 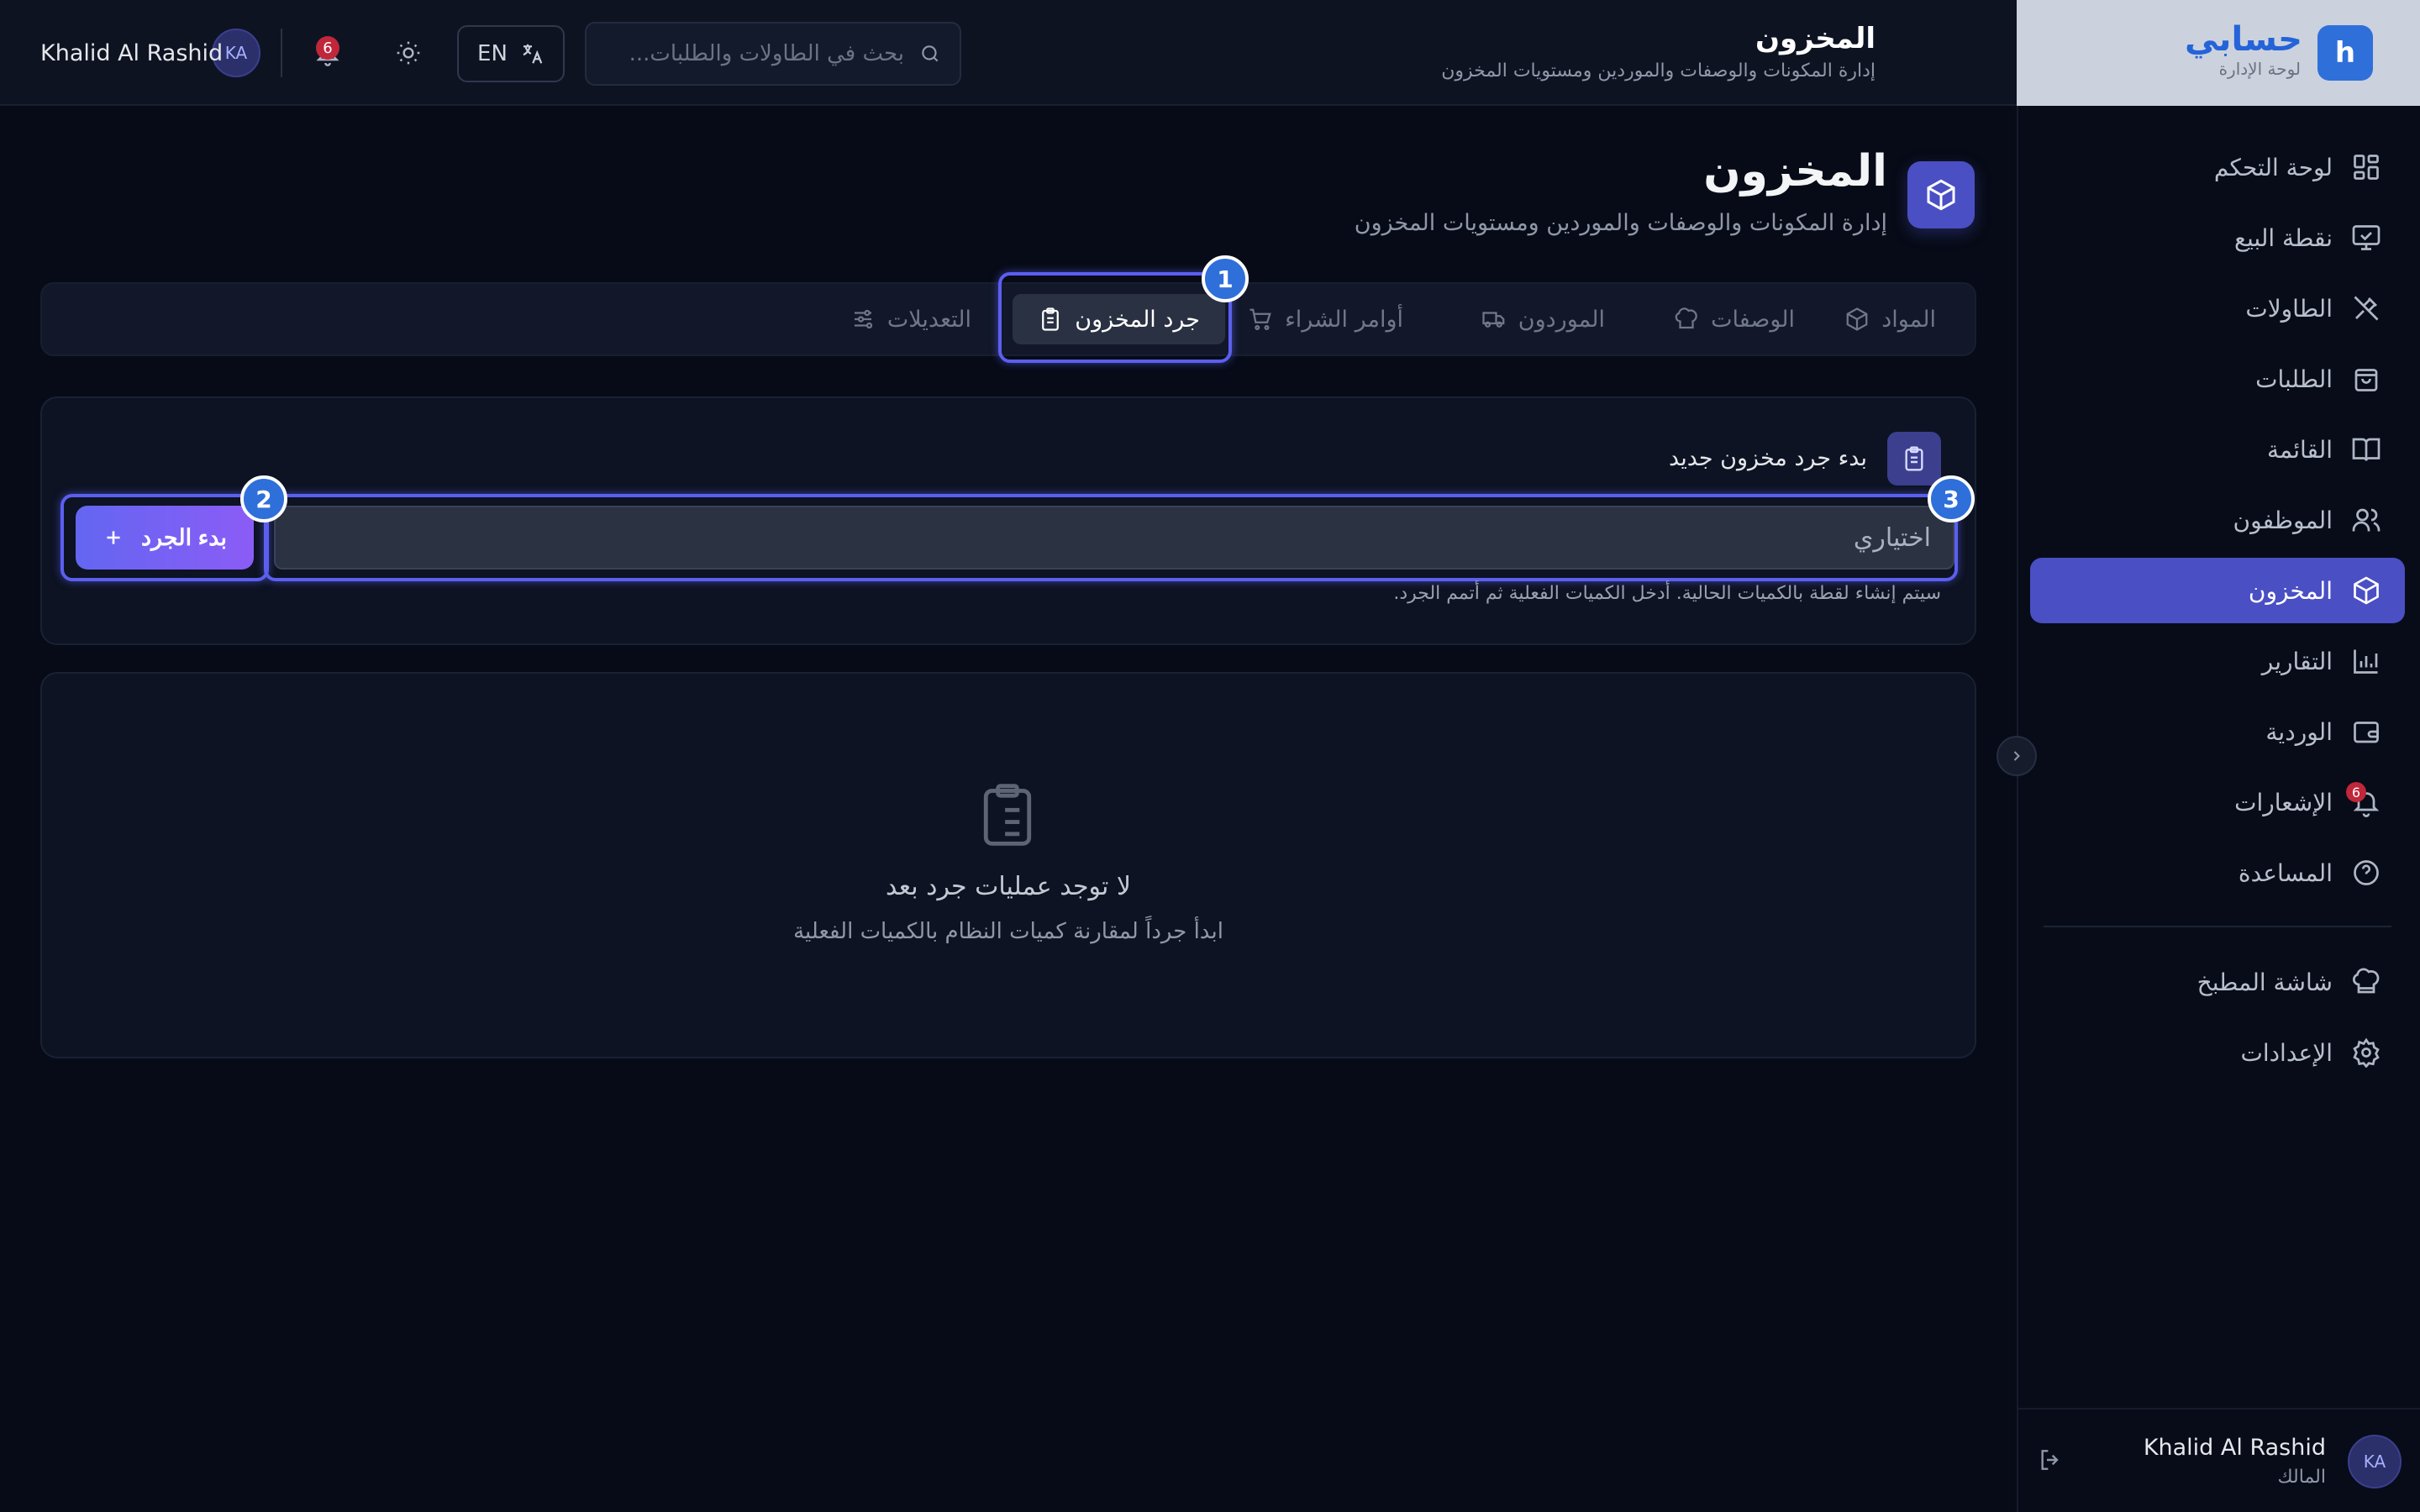 What do you see at coordinates (1753, 319) in the screenshot?
I see `tab-label: الوصفات` at bounding box center [1753, 319].